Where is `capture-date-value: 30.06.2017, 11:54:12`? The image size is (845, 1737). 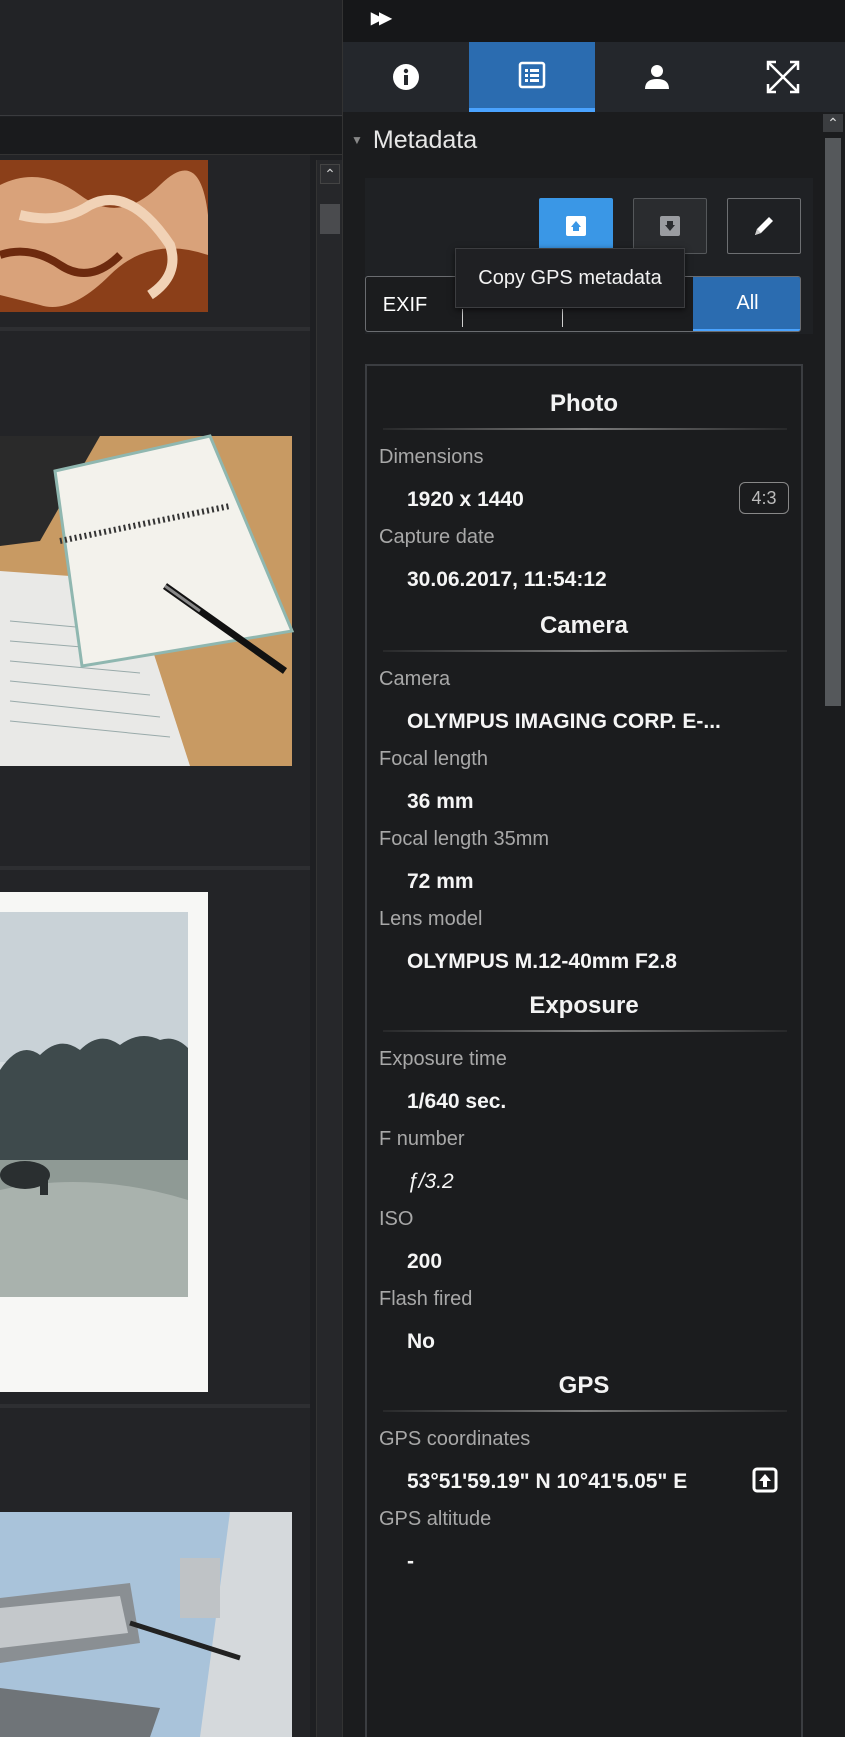
capture-date-value: 30.06.2017, 11:54:12 is located at coordinates (507, 579).